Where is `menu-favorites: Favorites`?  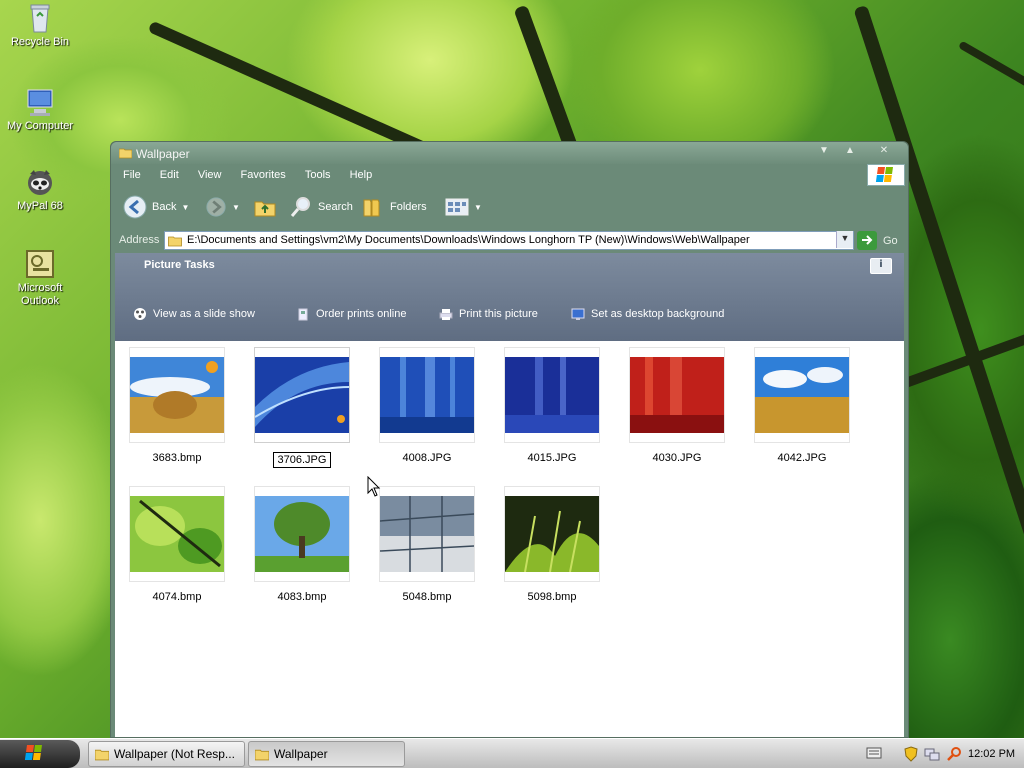 menu-favorites: Favorites is located at coordinates (263, 173).